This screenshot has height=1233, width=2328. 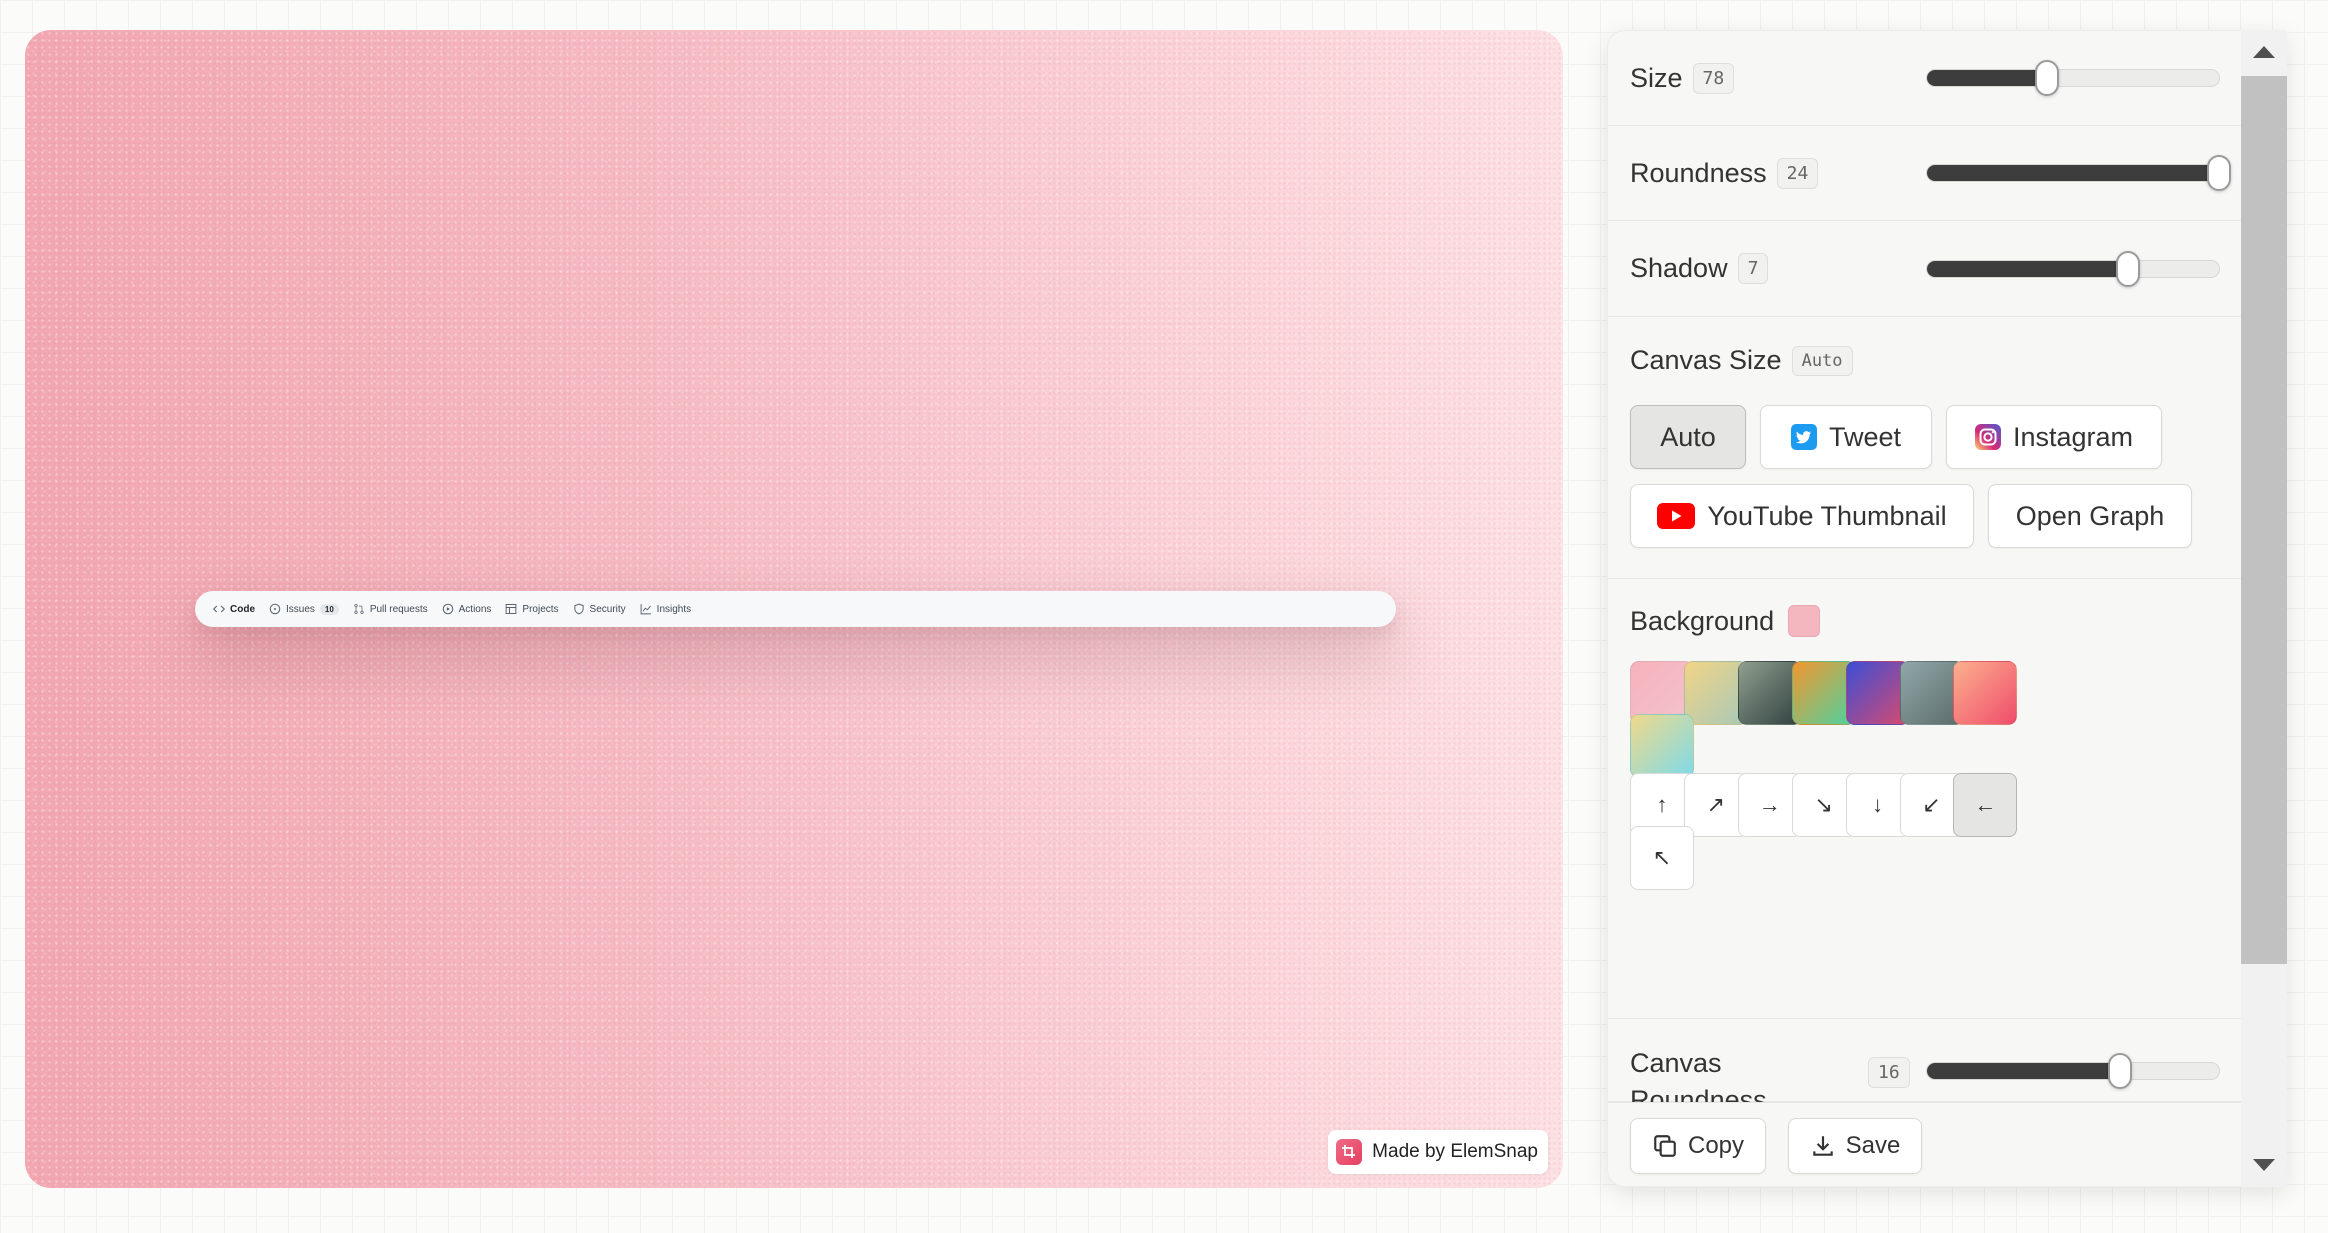 I want to click on code-icon, so click(x=219, y=609).